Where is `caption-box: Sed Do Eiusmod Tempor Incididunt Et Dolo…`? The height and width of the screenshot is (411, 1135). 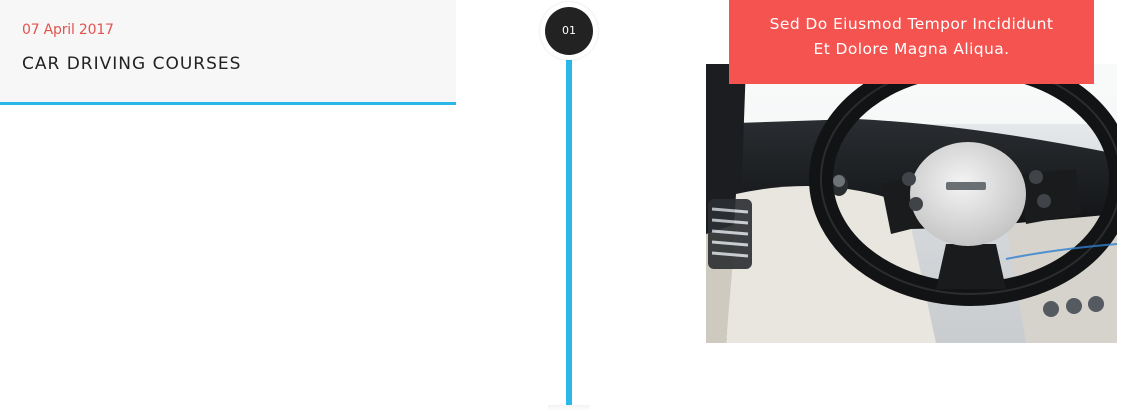
caption-box: Sed Do Eiusmod Tempor Incididunt Et Dolo… is located at coordinates (911, 42).